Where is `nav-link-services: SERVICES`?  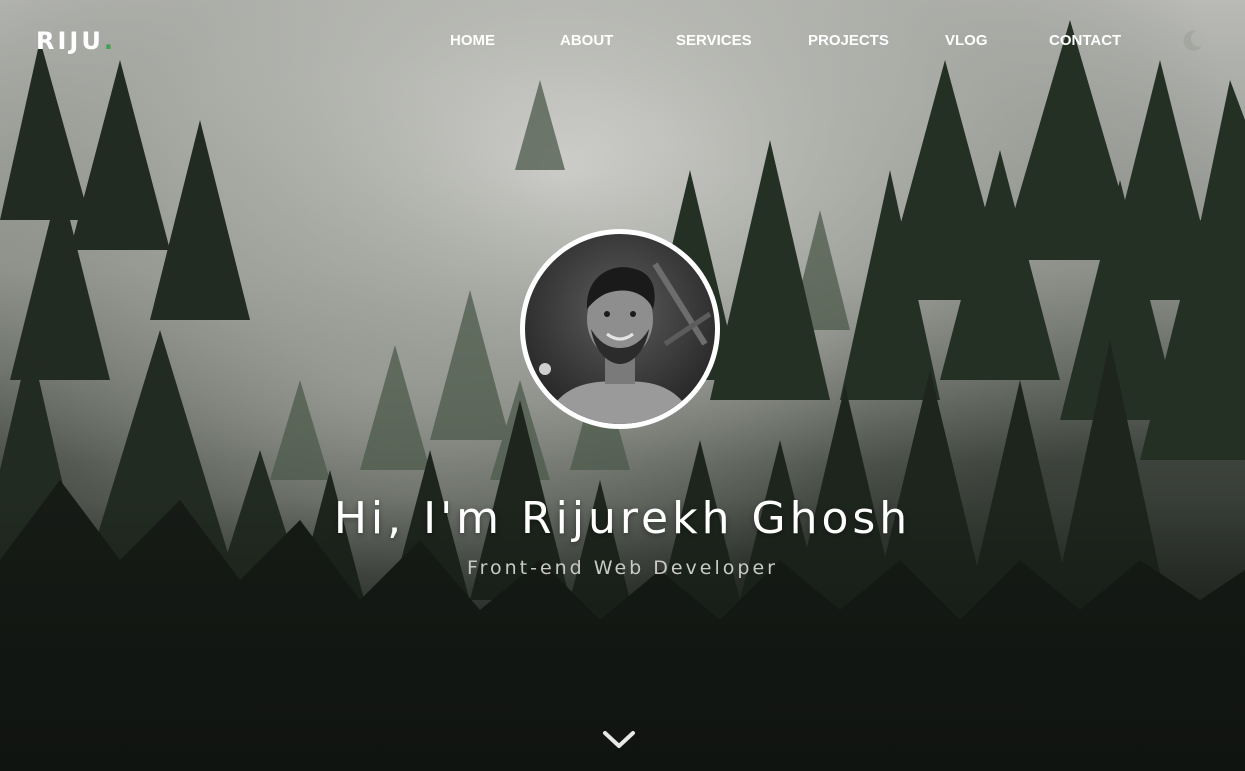
nav-link-services: SERVICES is located at coordinates (714, 41).